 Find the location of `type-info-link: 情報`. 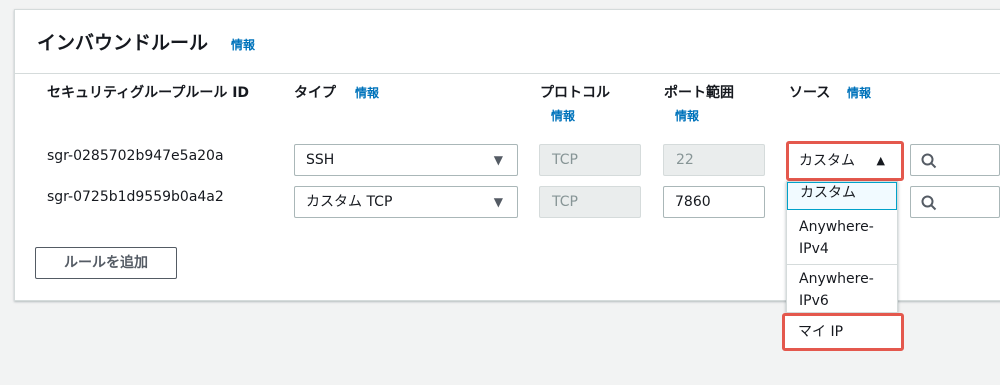

type-info-link: 情報 is located at coordinates (367, 92).